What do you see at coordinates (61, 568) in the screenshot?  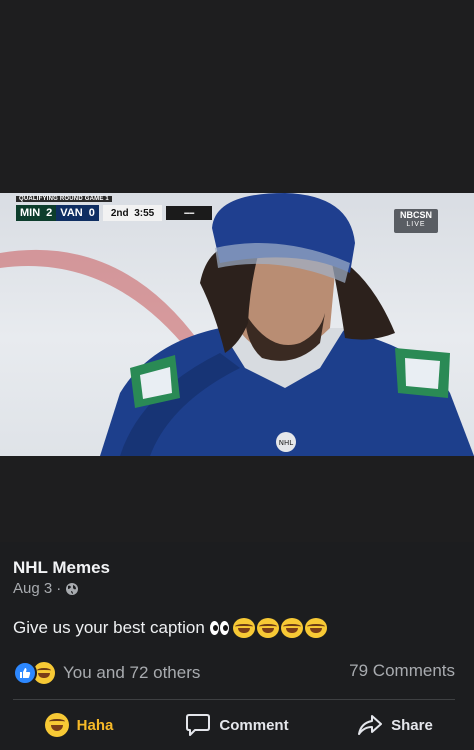 I see `page-name: NHL Memes` at bounding box center [61, 568].